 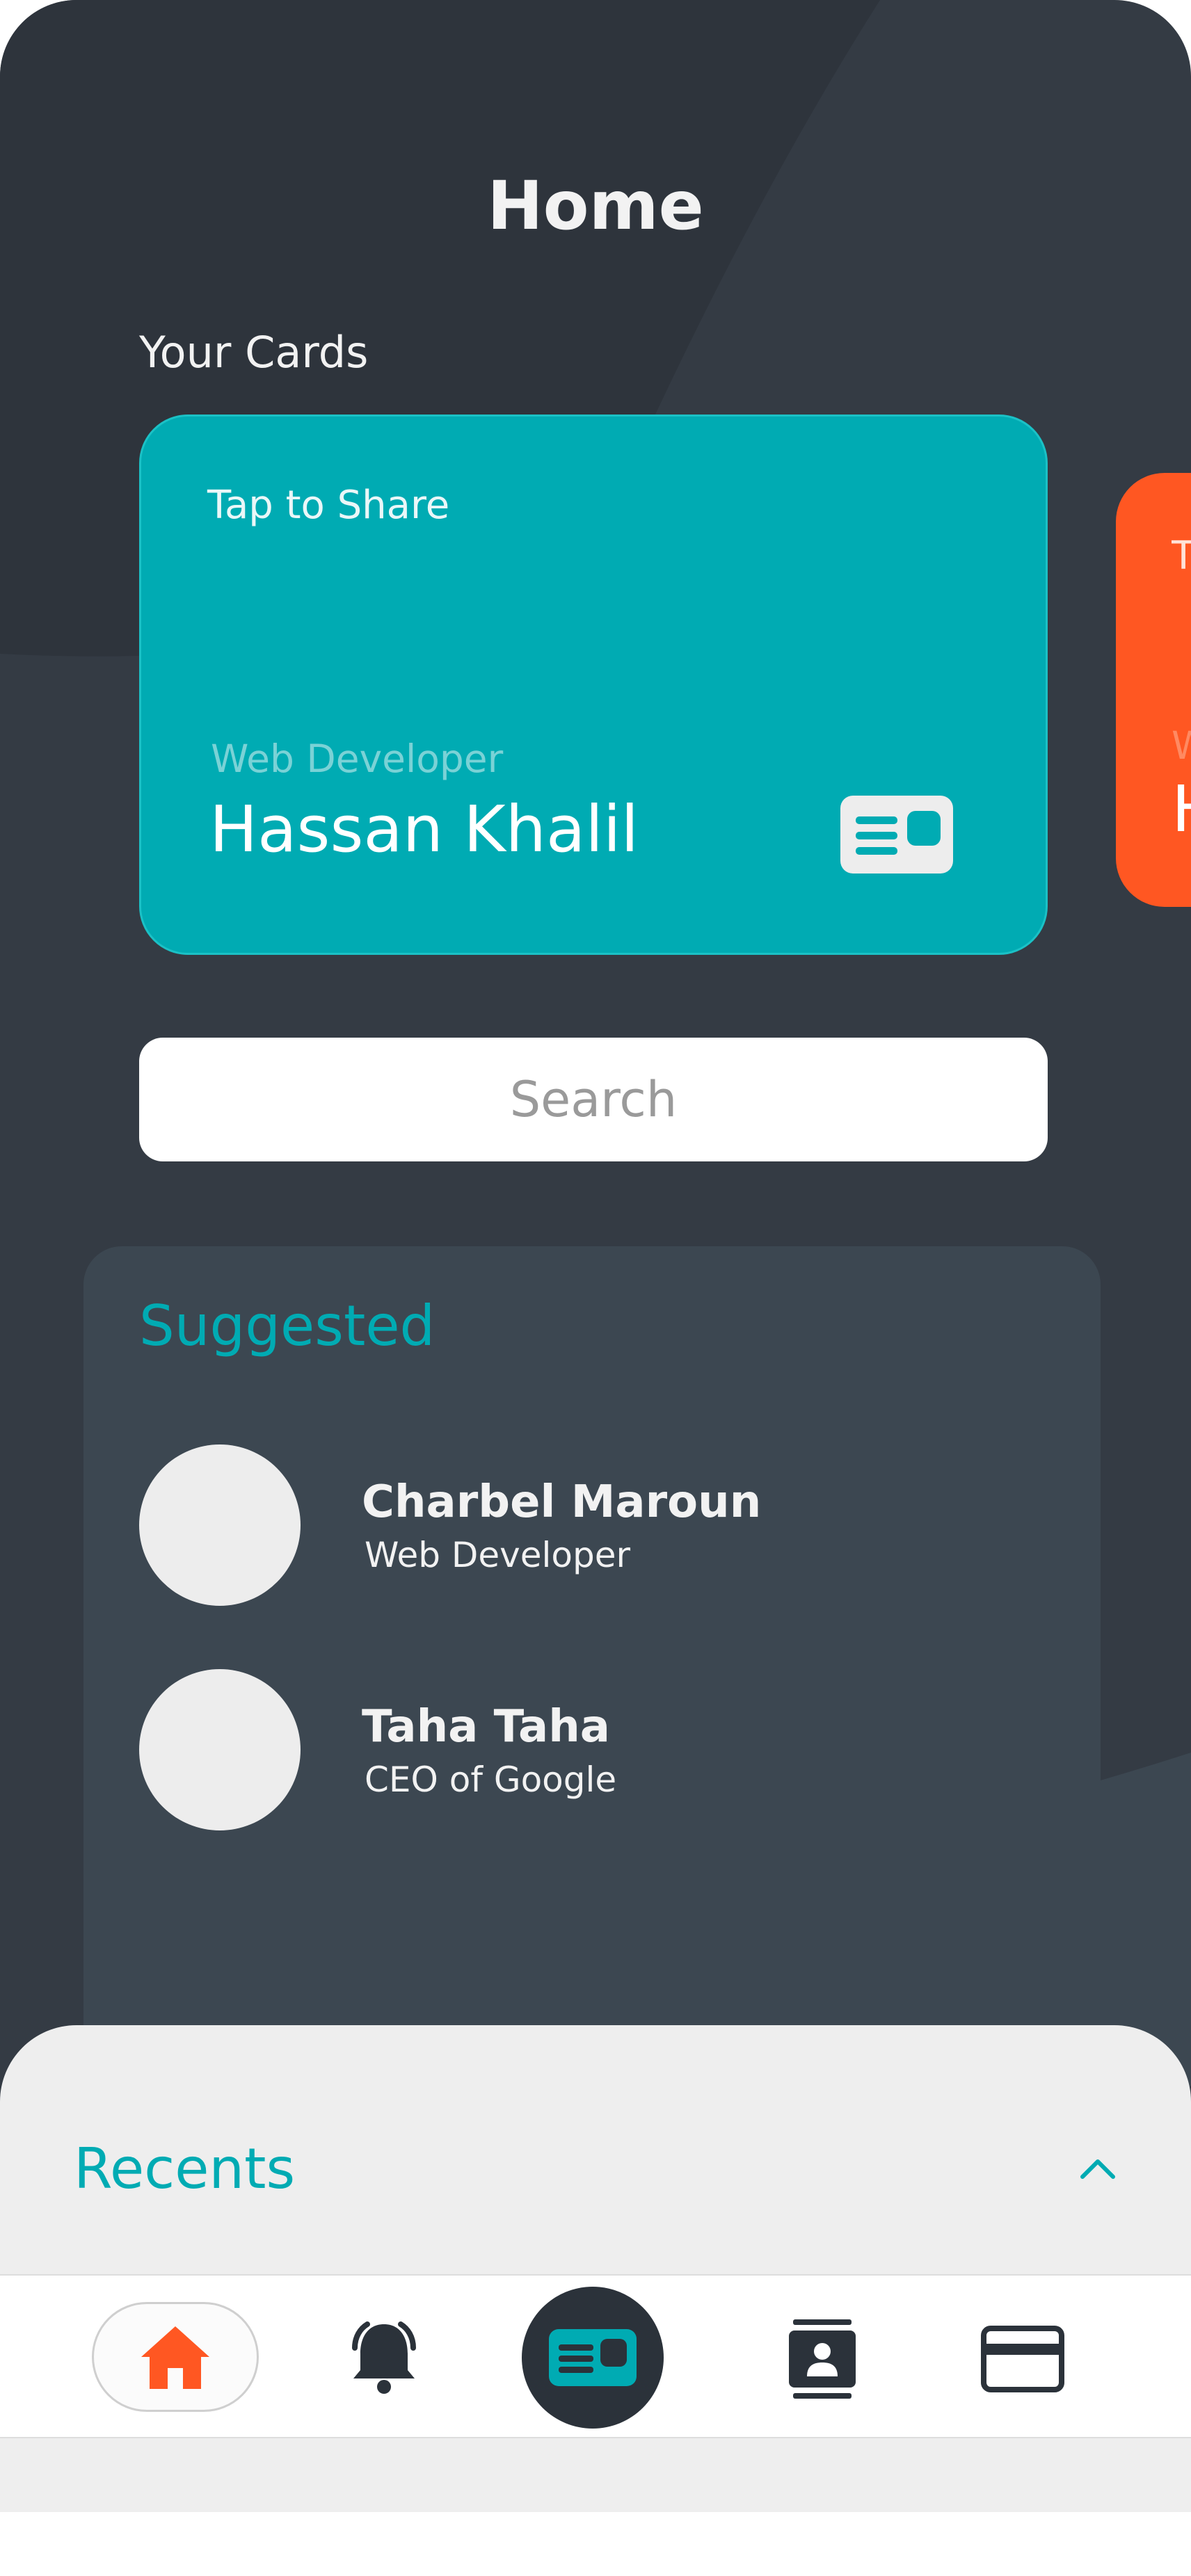 I want to click on recents-title: Recents, so click(x=185, y=2168).